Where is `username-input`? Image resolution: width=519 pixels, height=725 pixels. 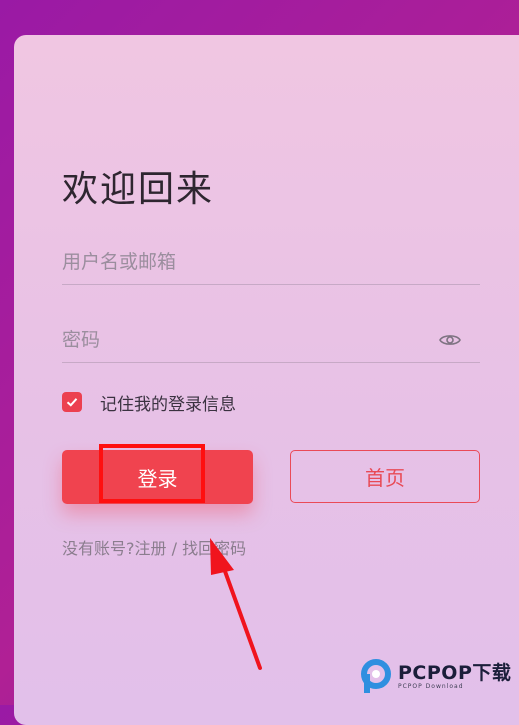
username-input is located at coordinates (242, 262).